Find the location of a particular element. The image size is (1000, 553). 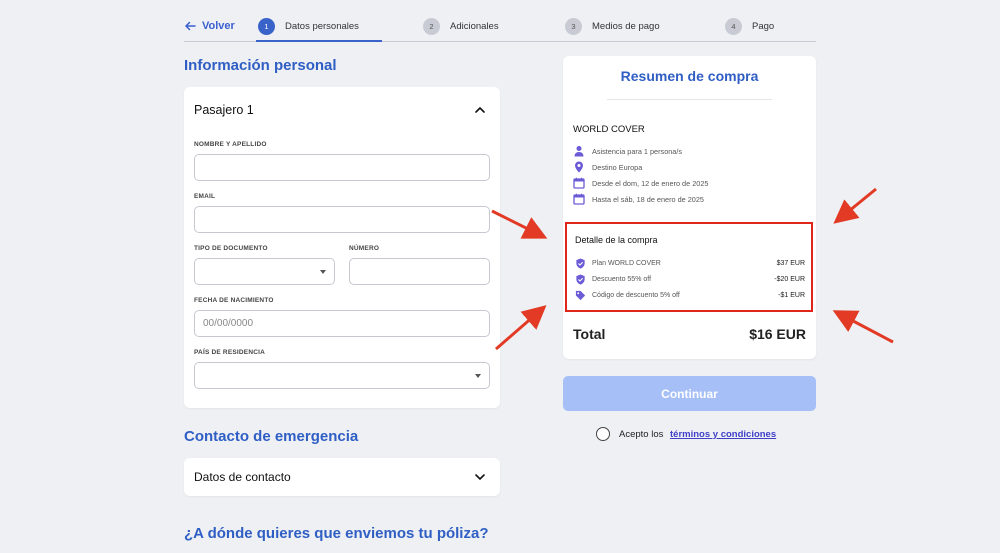

detail-line-plan: Plan WORLD COVER $37 EUR is located at coordinates (690, 263).